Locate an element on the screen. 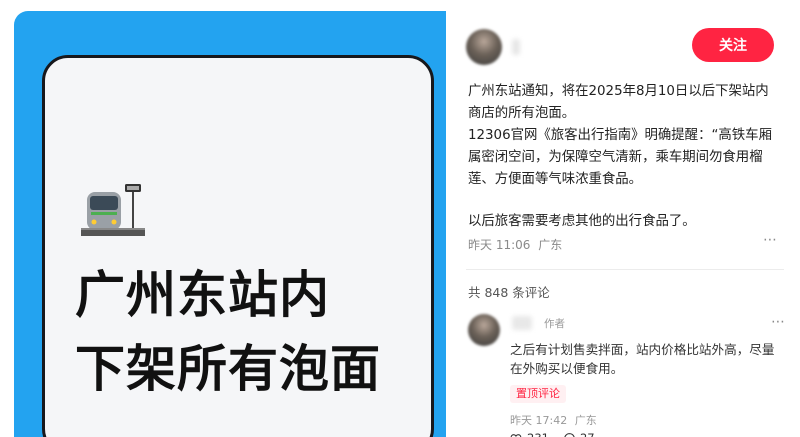 The height and width of the screenshot is (437, 800). comment-meta: 昨天 17:42 广东 is located at coordinates (553, 420).